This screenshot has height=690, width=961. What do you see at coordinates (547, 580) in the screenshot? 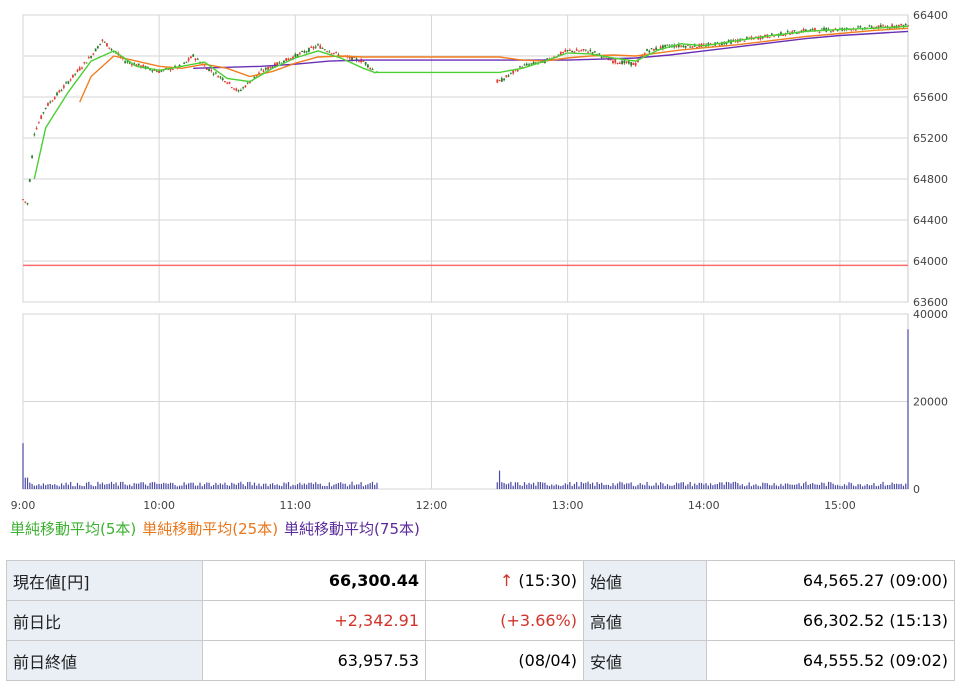
I see `current-price-time: (15:30)` at bounding box center [547, 580].